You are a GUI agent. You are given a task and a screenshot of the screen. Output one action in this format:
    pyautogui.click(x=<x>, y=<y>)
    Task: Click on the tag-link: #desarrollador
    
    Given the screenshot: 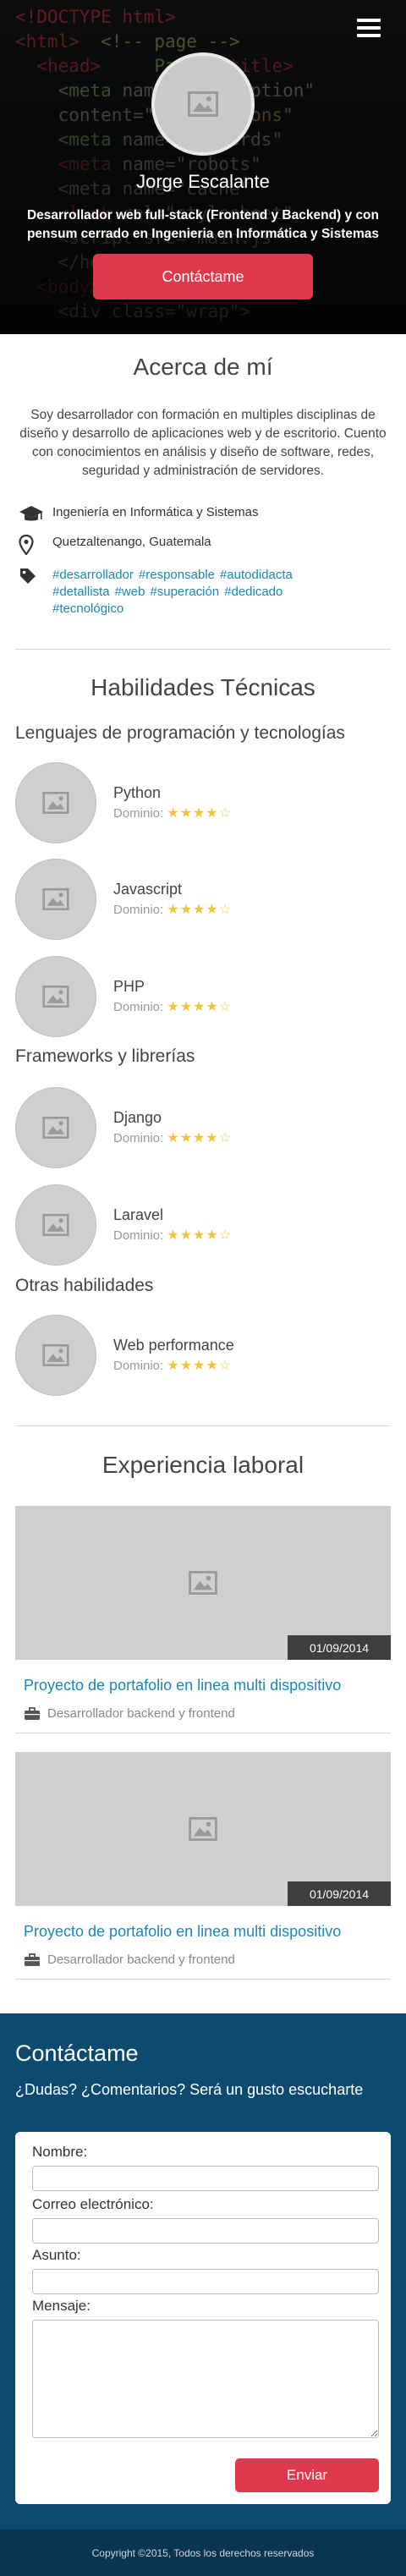 What is the action you would take?
    pyautogui.click(x=93, y=575)
    